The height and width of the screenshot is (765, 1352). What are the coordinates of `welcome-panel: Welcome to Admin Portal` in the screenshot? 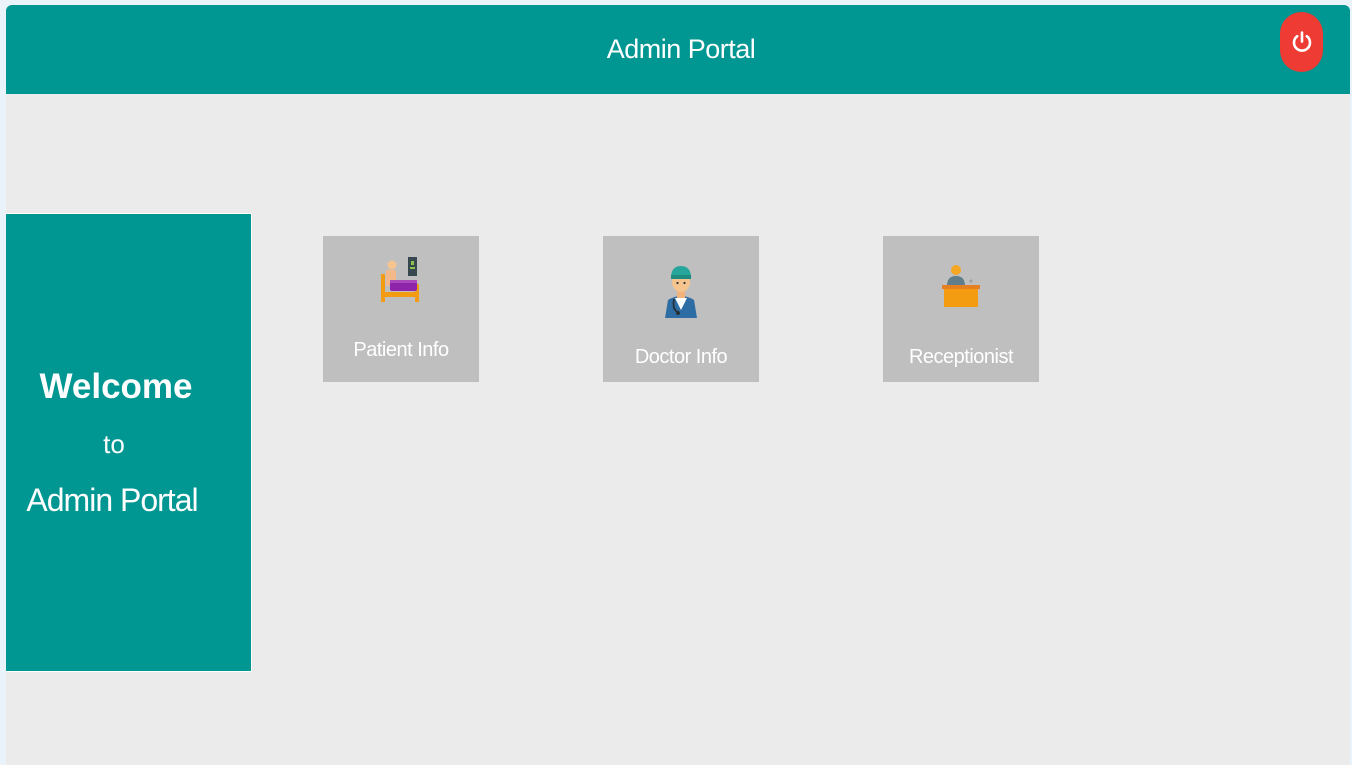 It's located at (129, 442).